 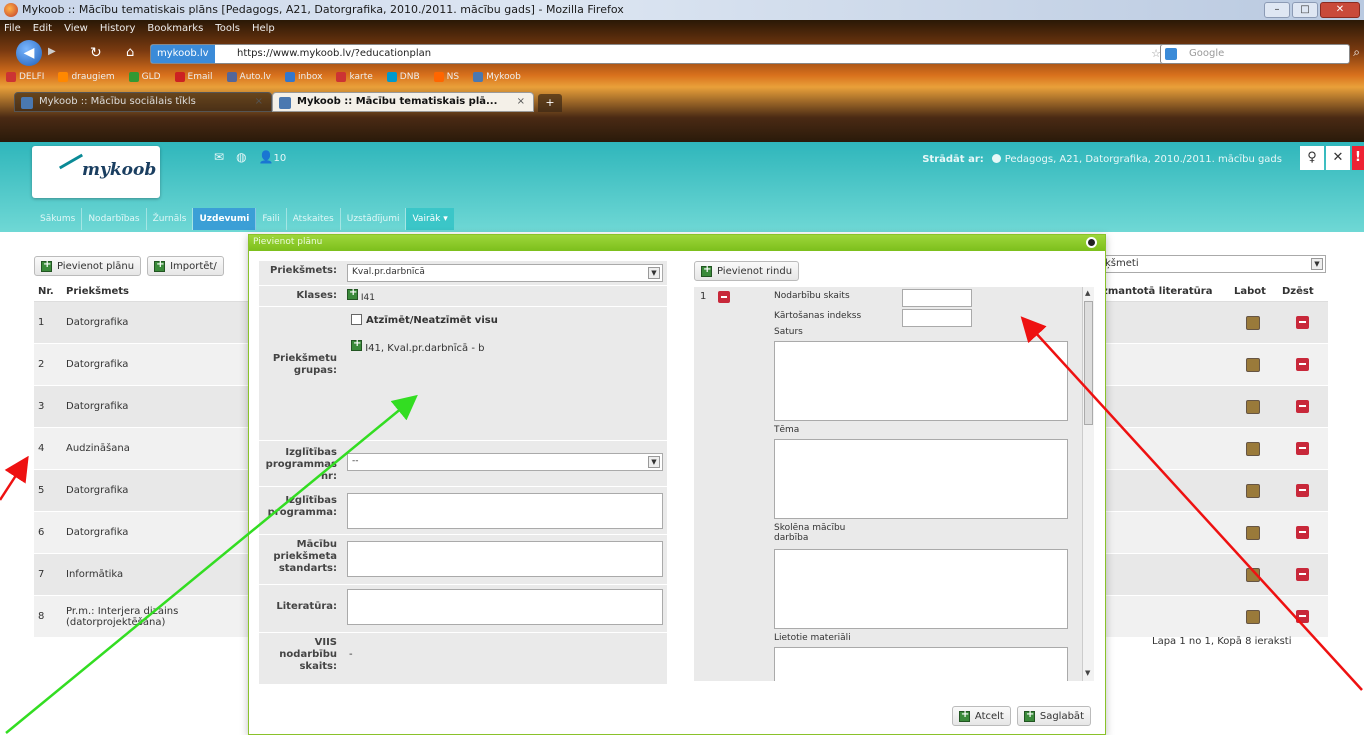 I want to click on close-dialog-icon, so click(x=1091, y=242).